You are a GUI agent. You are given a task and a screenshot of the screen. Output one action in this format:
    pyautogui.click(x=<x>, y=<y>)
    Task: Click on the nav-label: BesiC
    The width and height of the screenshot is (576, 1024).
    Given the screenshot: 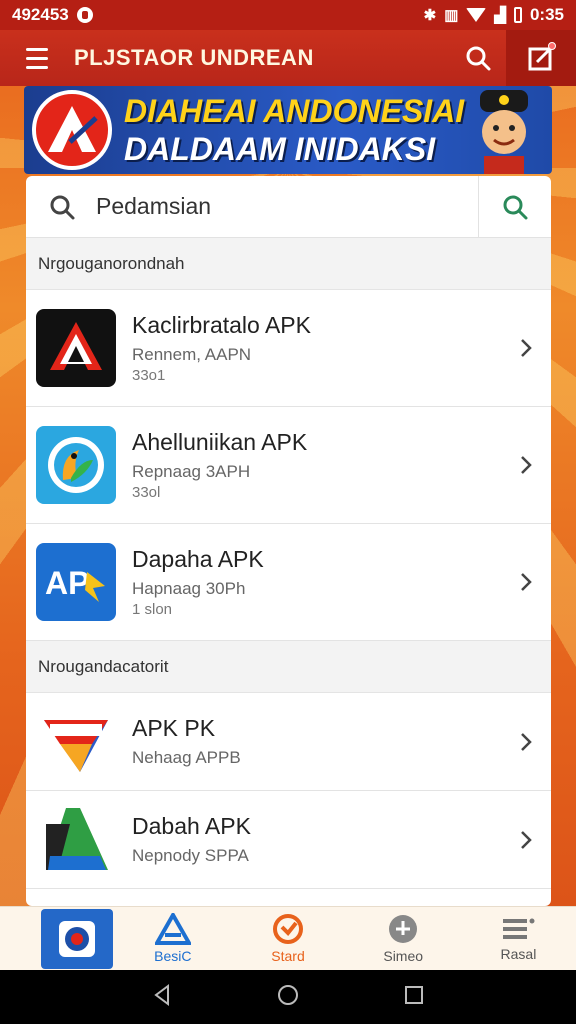 What is the action you would take?
    pyautogui.click(x=173, y=956)
    